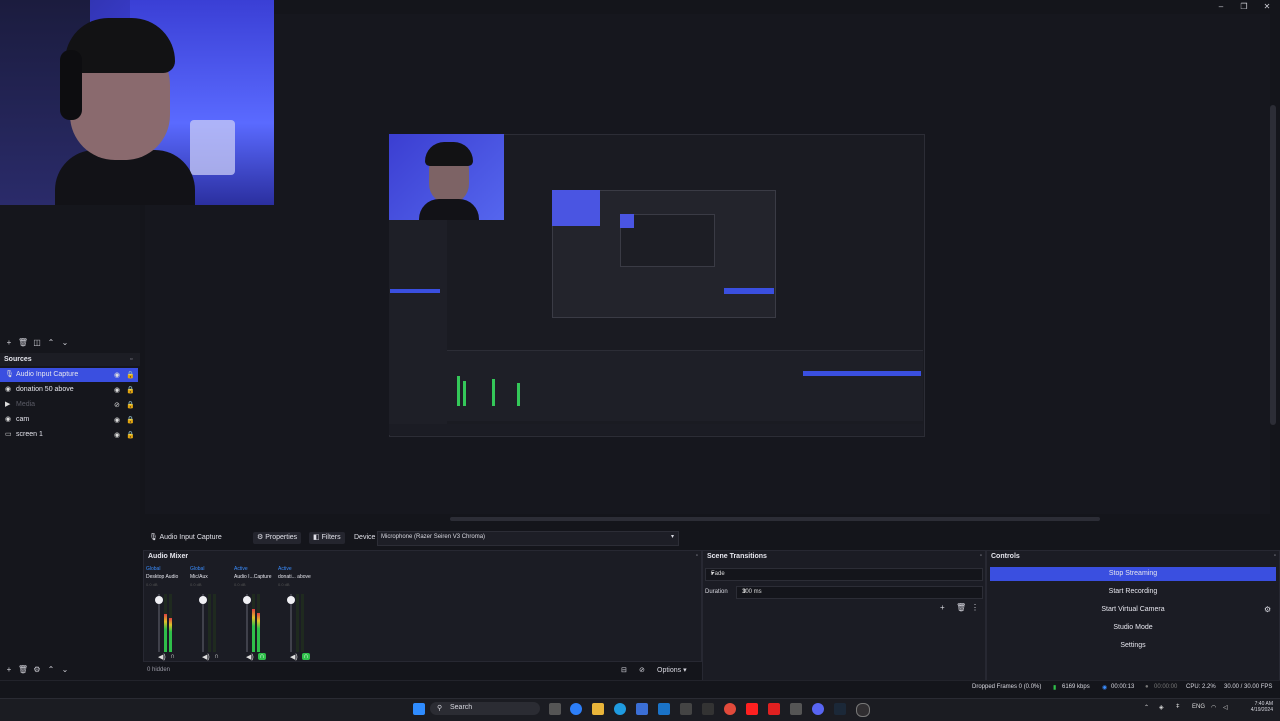 The width and height of the screenshot is (1280, 721). What do you see at coordinates (598, 709) in the screenshot?
I see `file-explorer-icon` at bounding box center [598, 709].